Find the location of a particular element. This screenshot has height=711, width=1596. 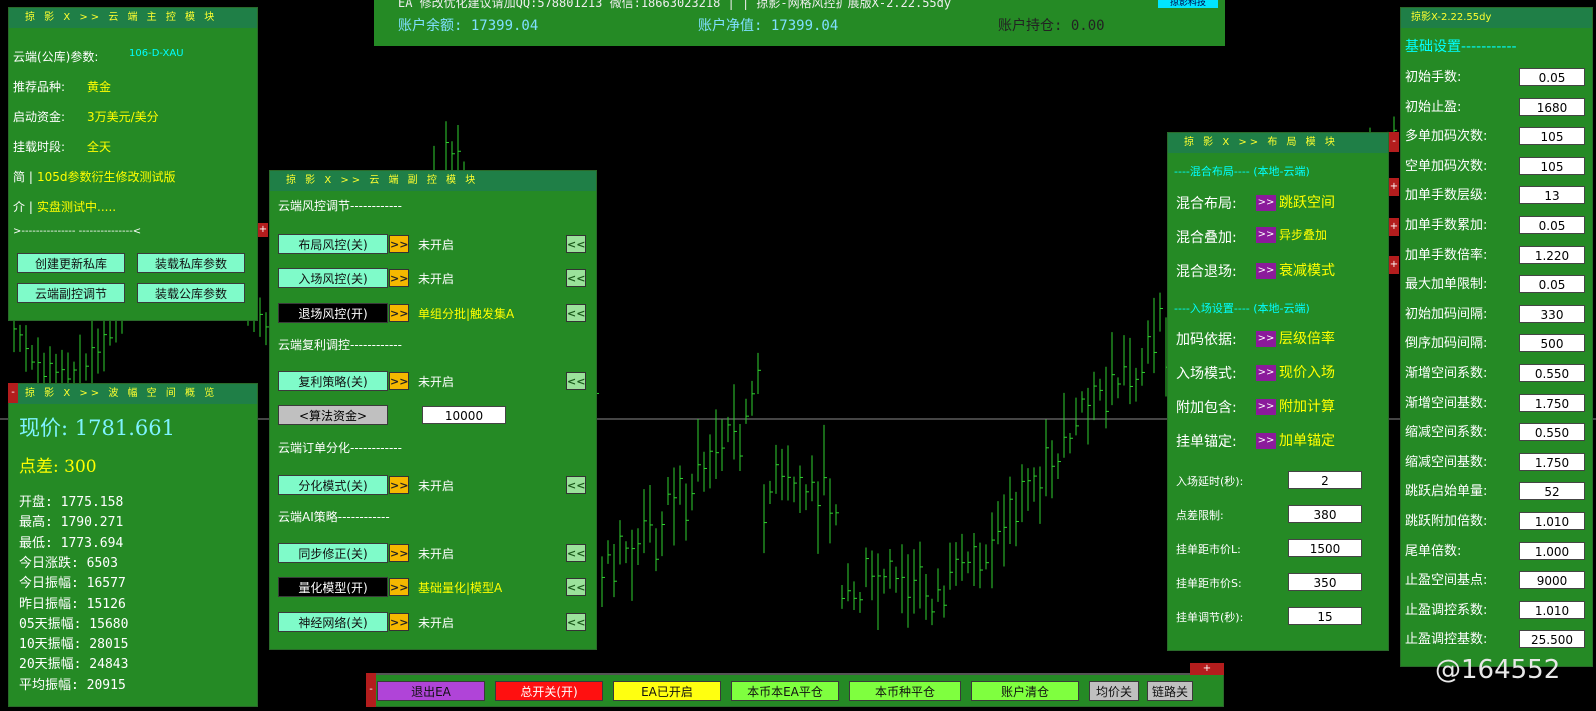

sub-control-toggle: 退场风控(开) is located at coordinates (333, 313).